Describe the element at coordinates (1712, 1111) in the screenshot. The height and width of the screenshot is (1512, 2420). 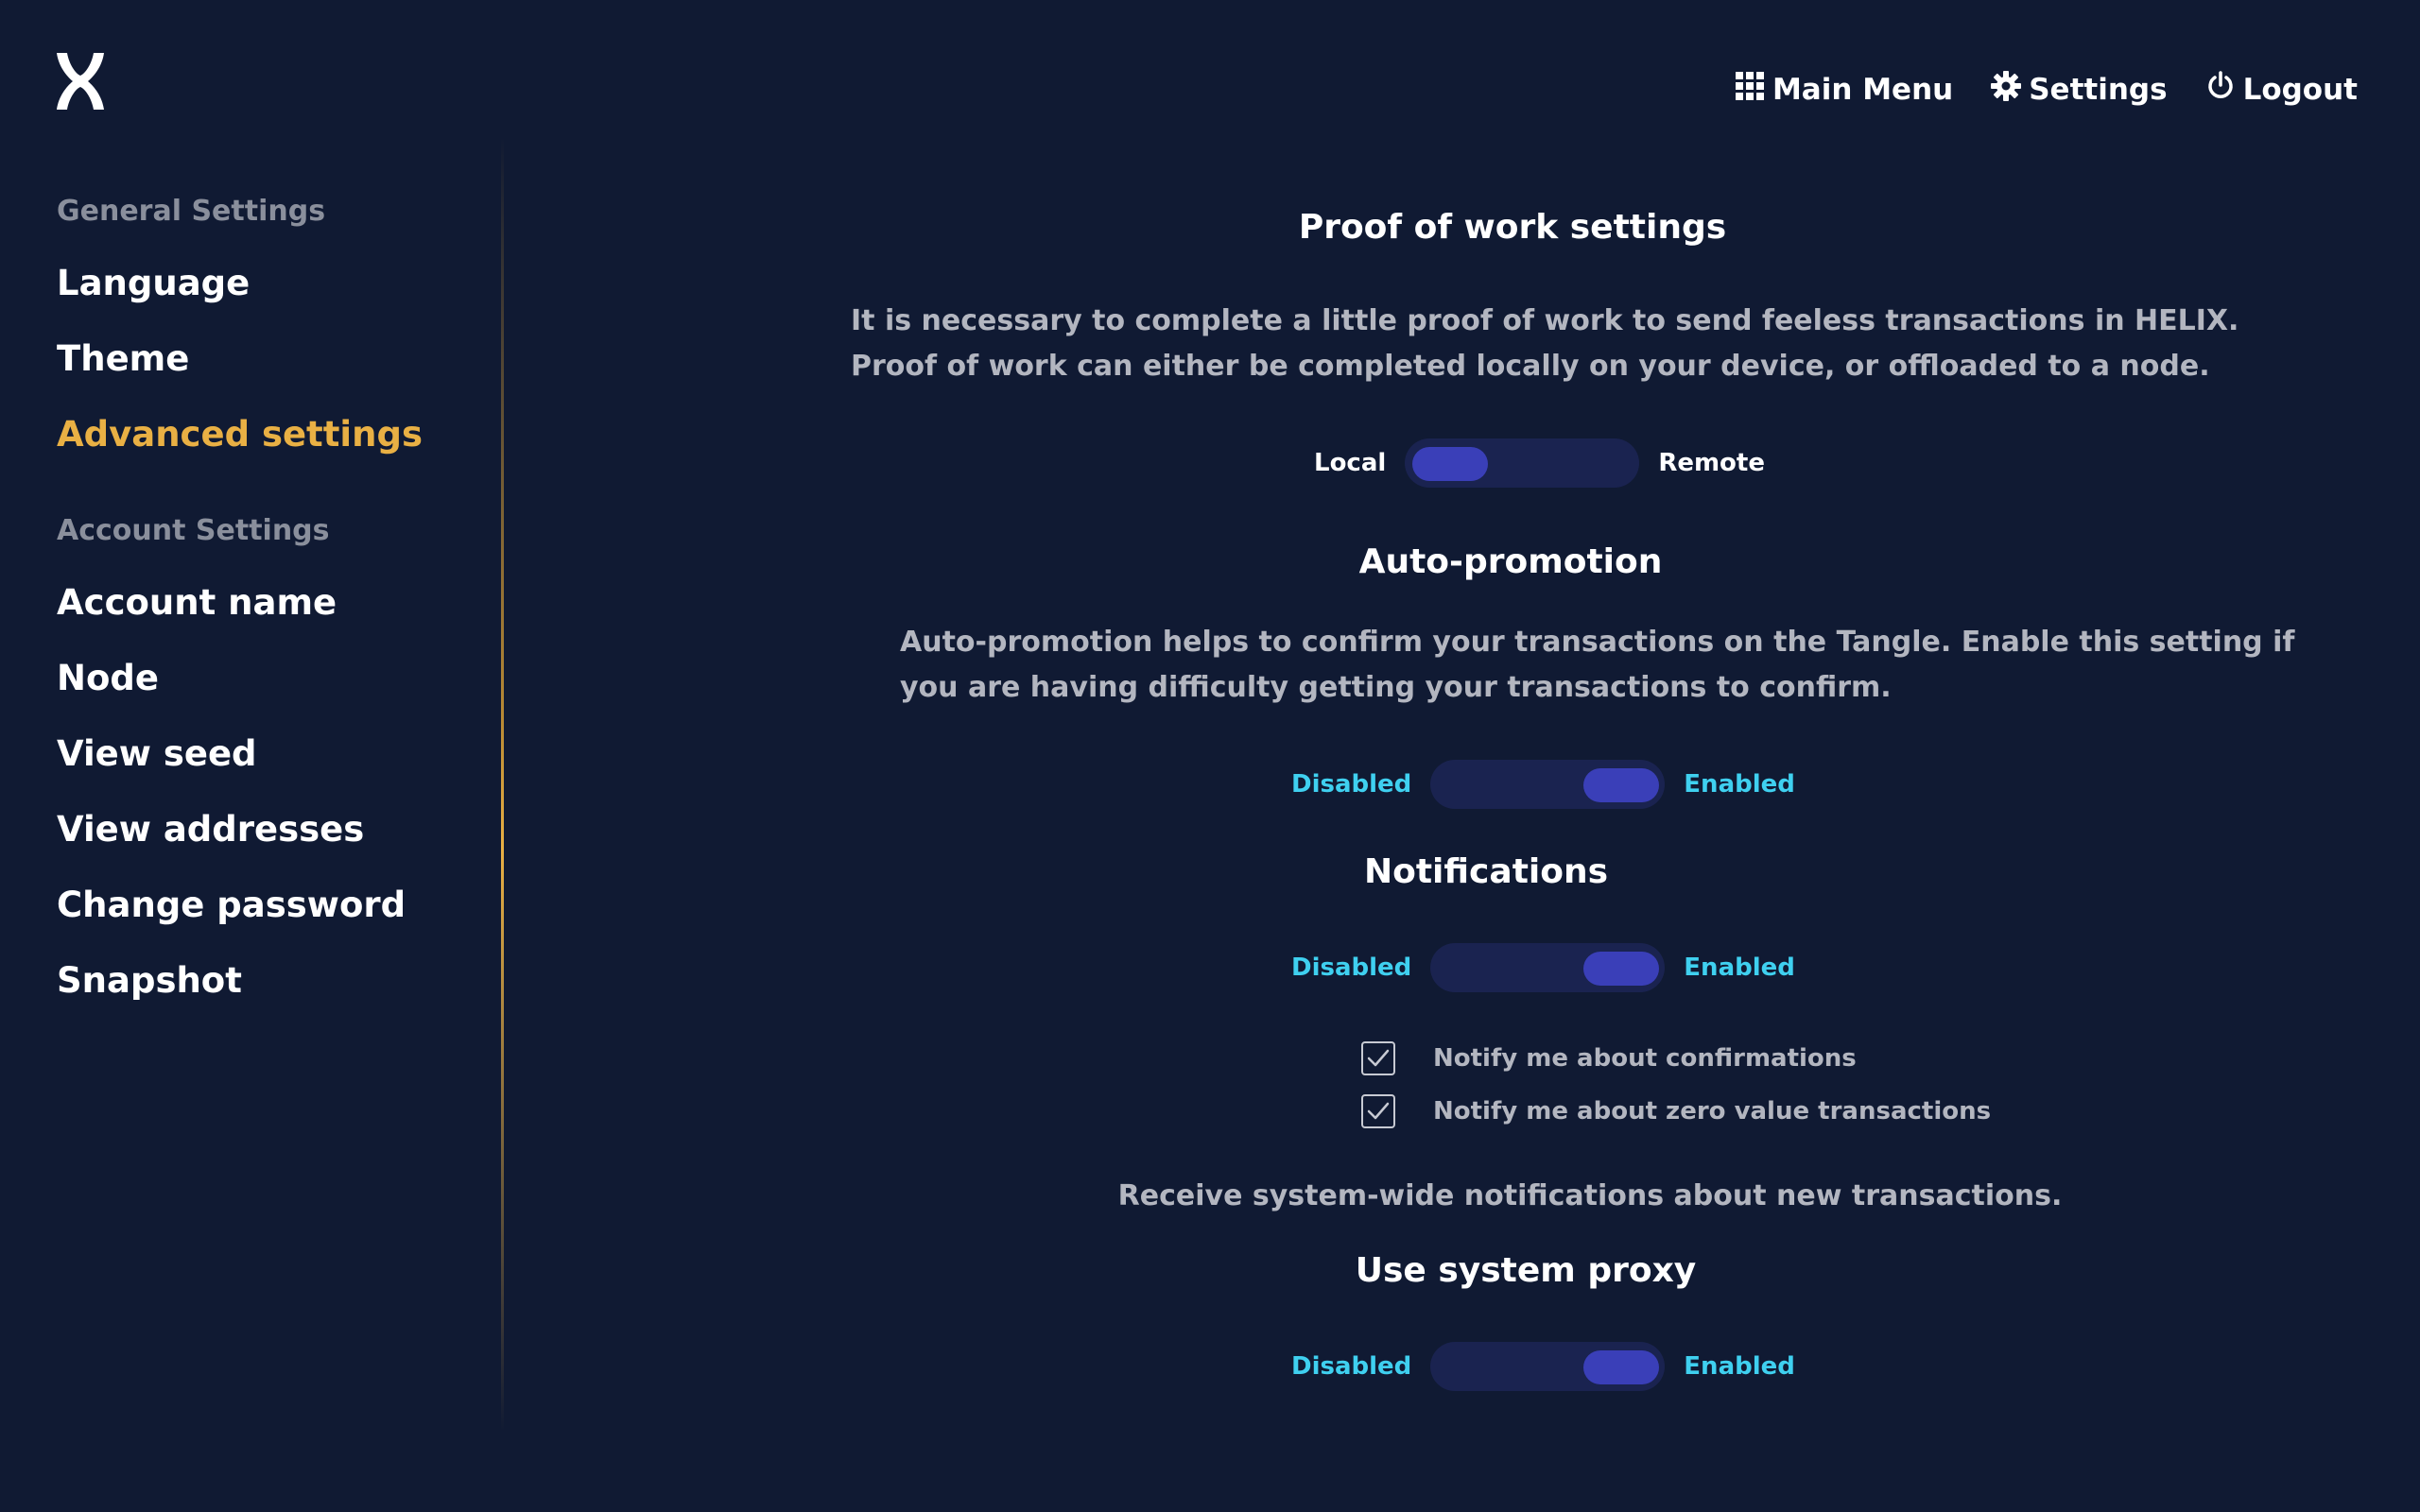
I see `notify-zero-value-label: Notify me about zero value transactions` at that location.